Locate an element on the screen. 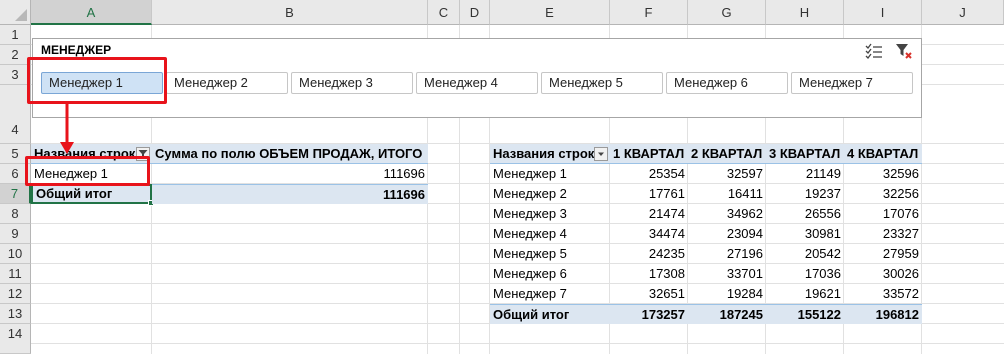 Image resolution: width=1004 pixels, height=354 pixels. pivot2-cell: 34962 is located at coordinates (727, 214).